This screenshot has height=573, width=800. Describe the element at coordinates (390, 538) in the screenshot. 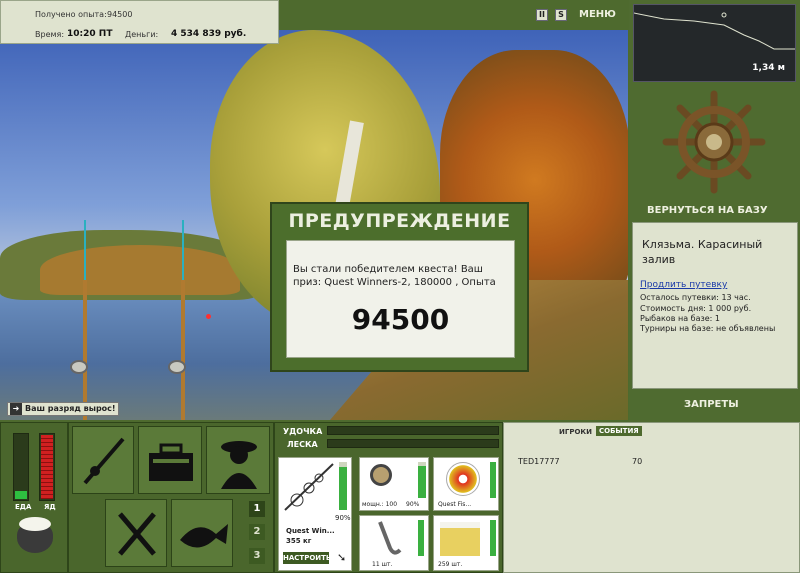

I see `hook-icon` at that location.